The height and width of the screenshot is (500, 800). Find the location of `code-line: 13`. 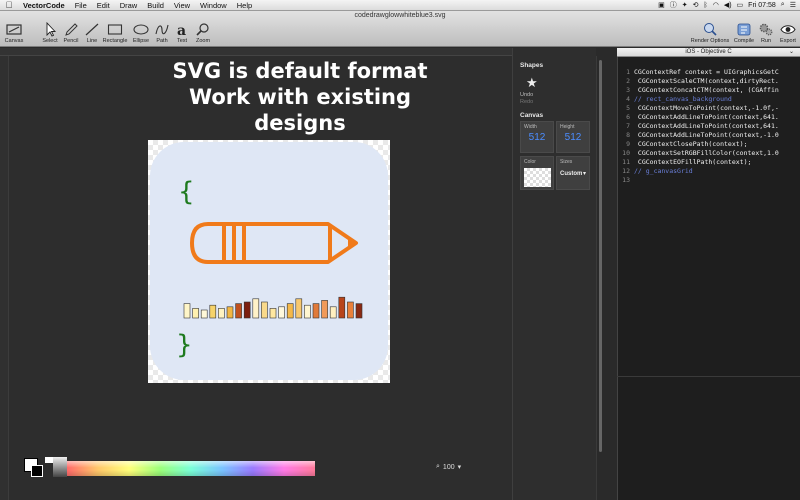

code-line: 13 is located at coordinates (708, 180).